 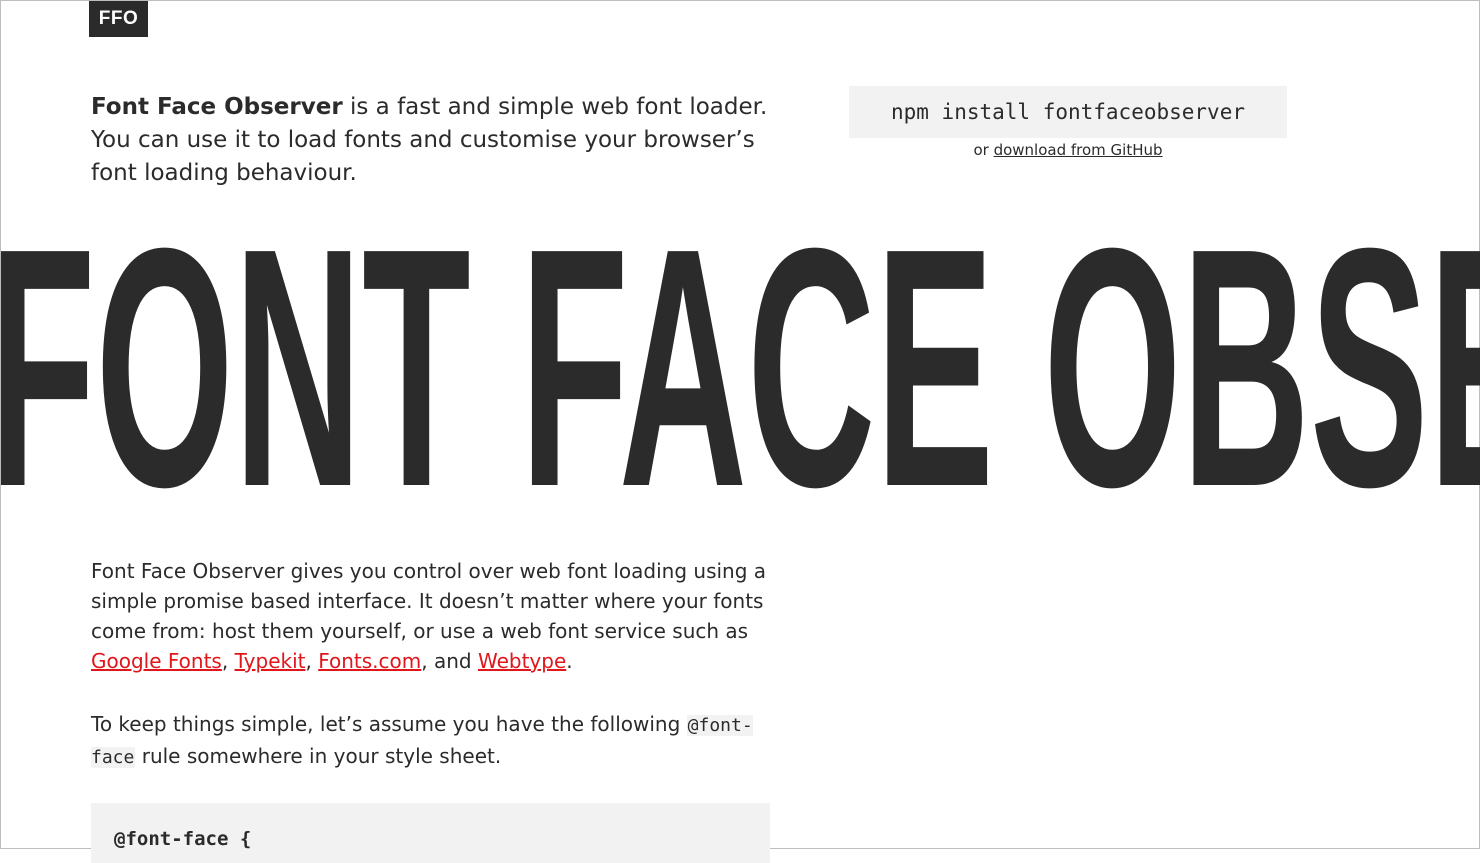 I want to click on assumption-text-end: rule somewhere in your style sheet., so click(x=318, y=756).